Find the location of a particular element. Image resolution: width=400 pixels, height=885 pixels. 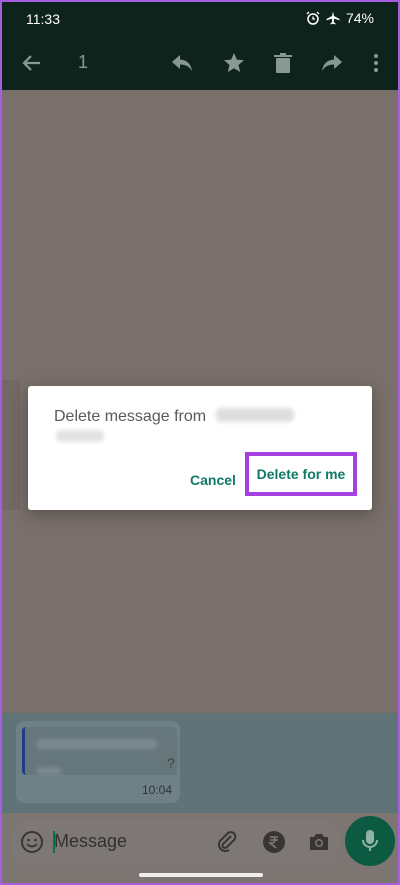

selected-message-shade is located at coordinates (11, 445).